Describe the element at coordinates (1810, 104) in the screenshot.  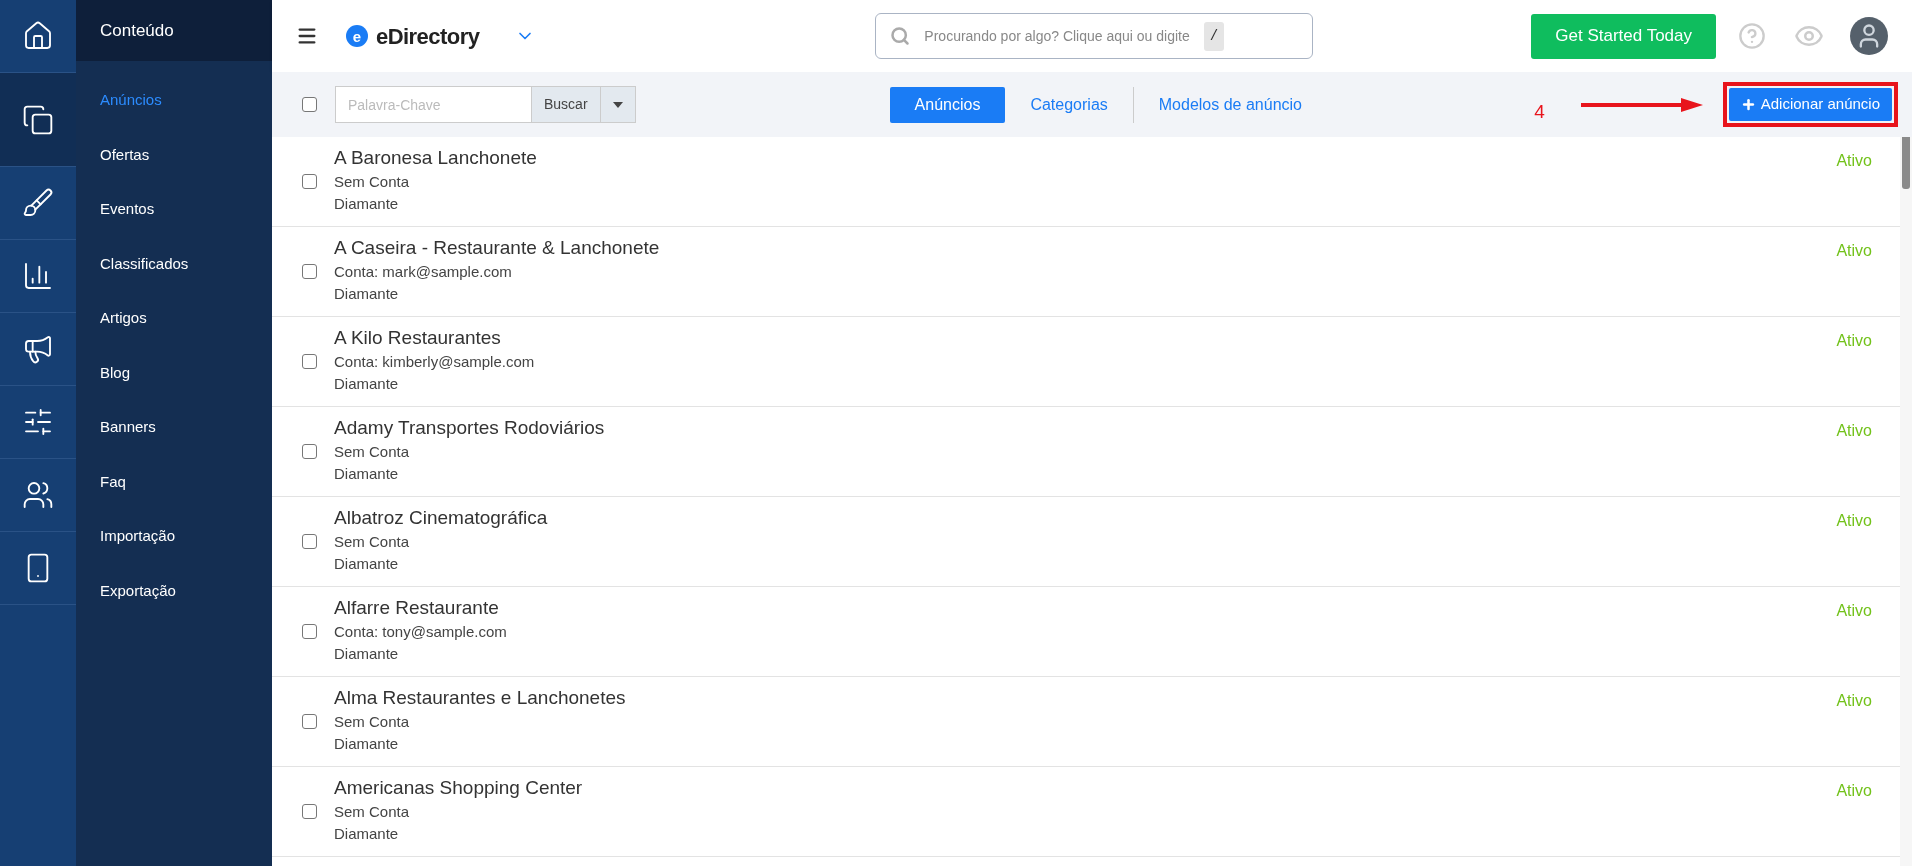
I see `add-listing-button: Adicionar anúncio` at that location.